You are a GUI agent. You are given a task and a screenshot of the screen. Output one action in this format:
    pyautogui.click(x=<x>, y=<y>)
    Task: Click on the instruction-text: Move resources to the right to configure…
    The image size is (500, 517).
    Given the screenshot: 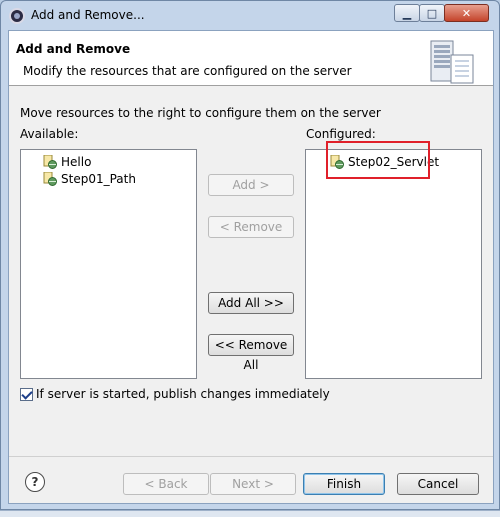 What is the action you would take?
    pyautogui.click(x=200, y=113)
    